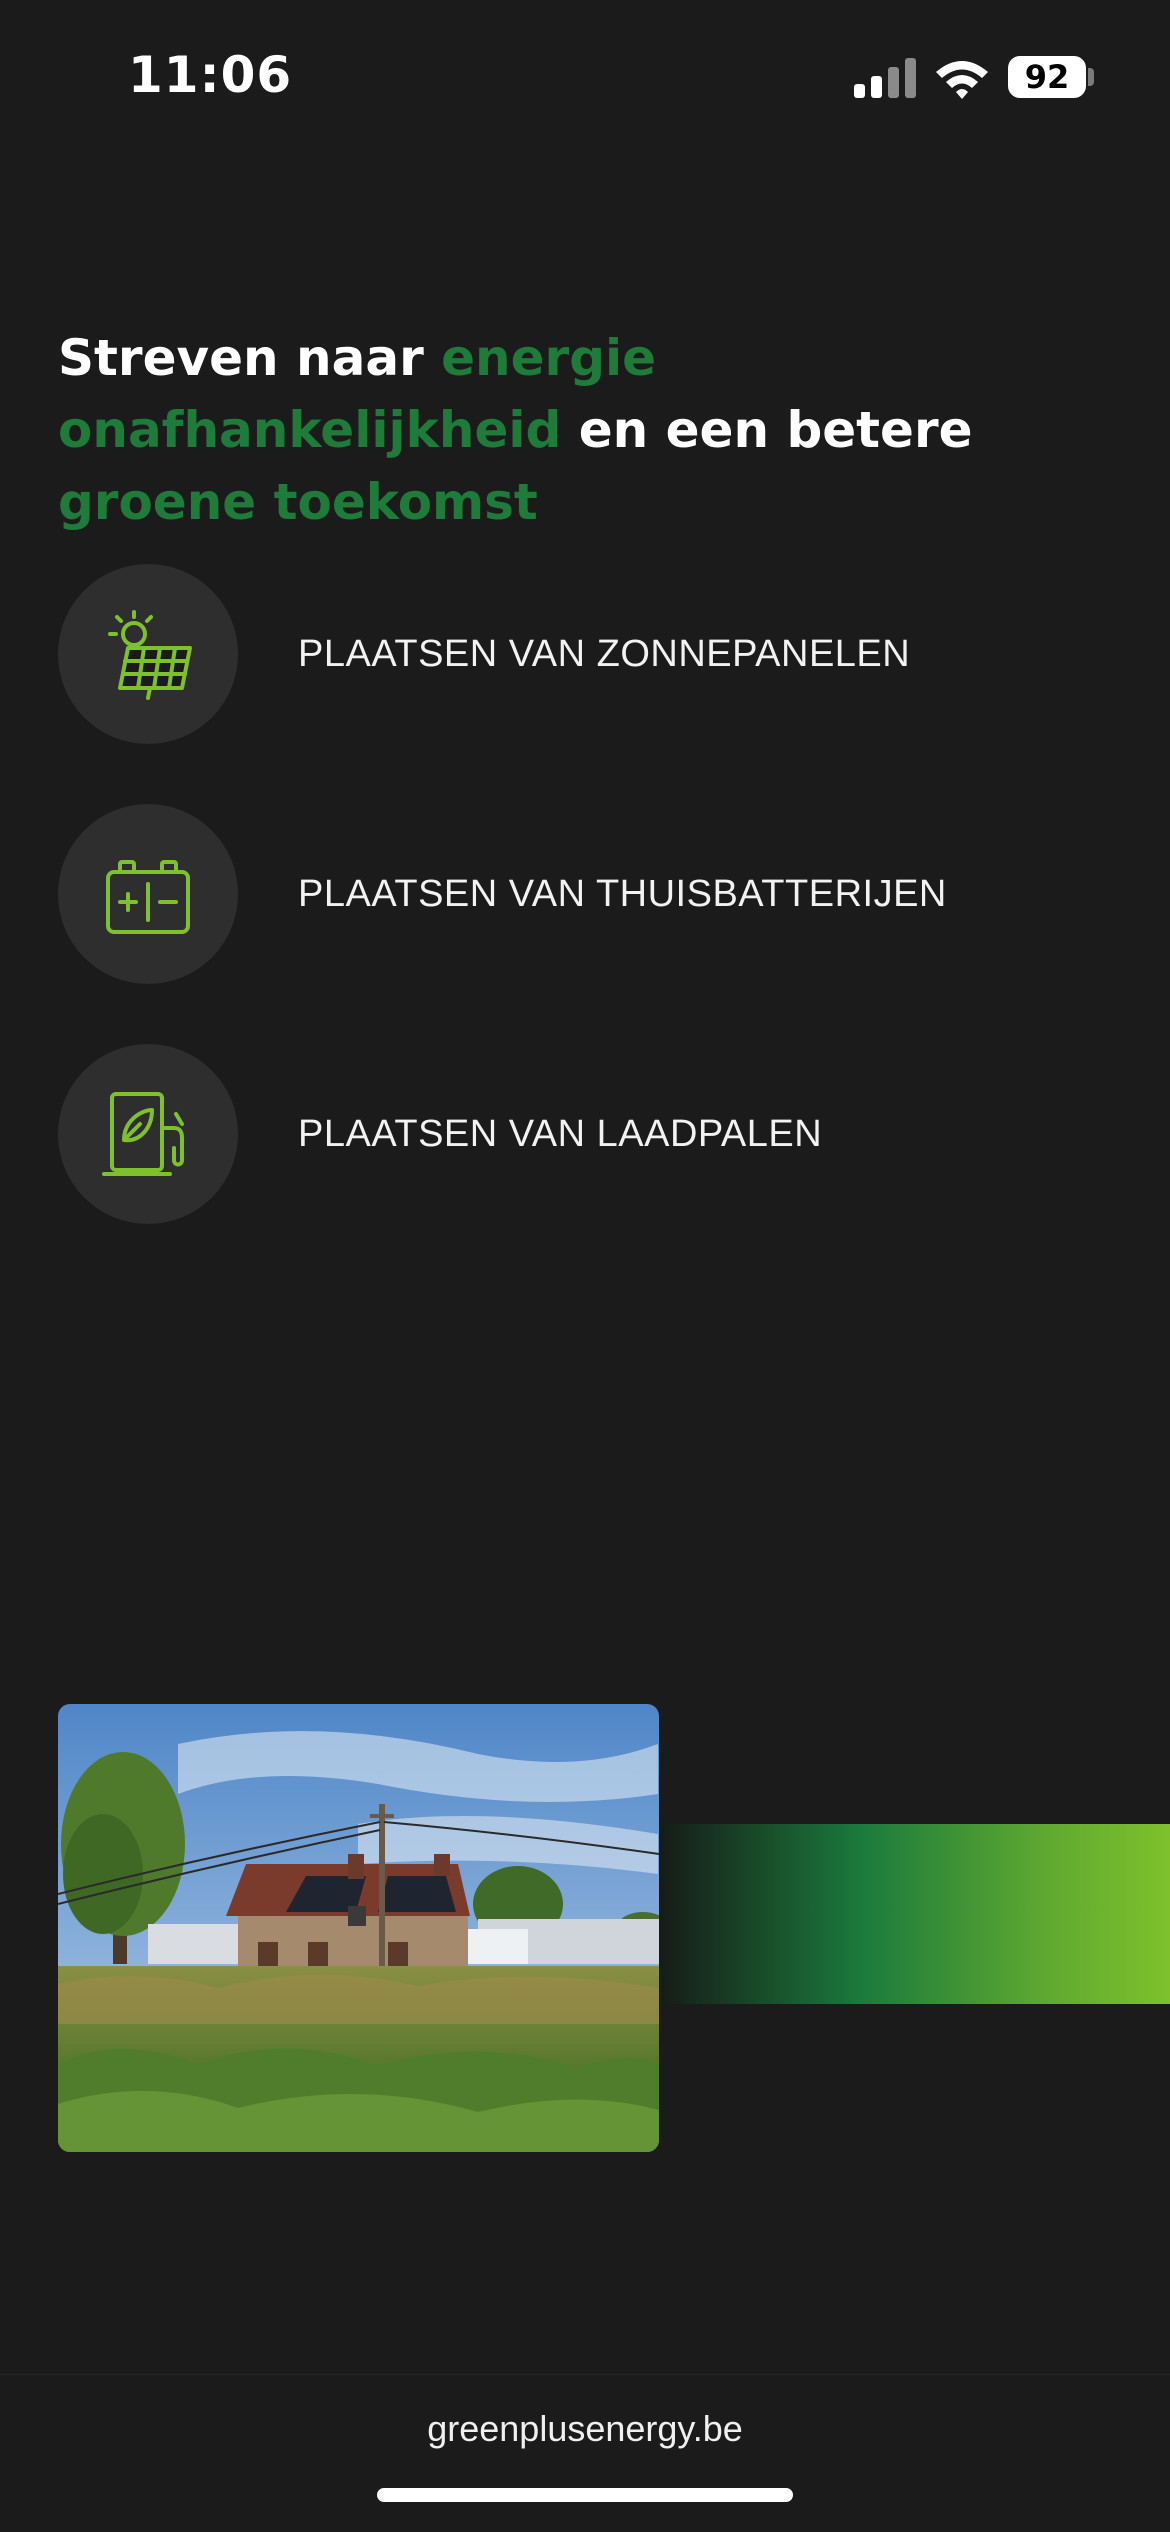 The image size is (1170, 2532). Describe the element at coordinates (585, 2429) in the screenshot. I see `url-label: greenplusenergy.be` at that location.